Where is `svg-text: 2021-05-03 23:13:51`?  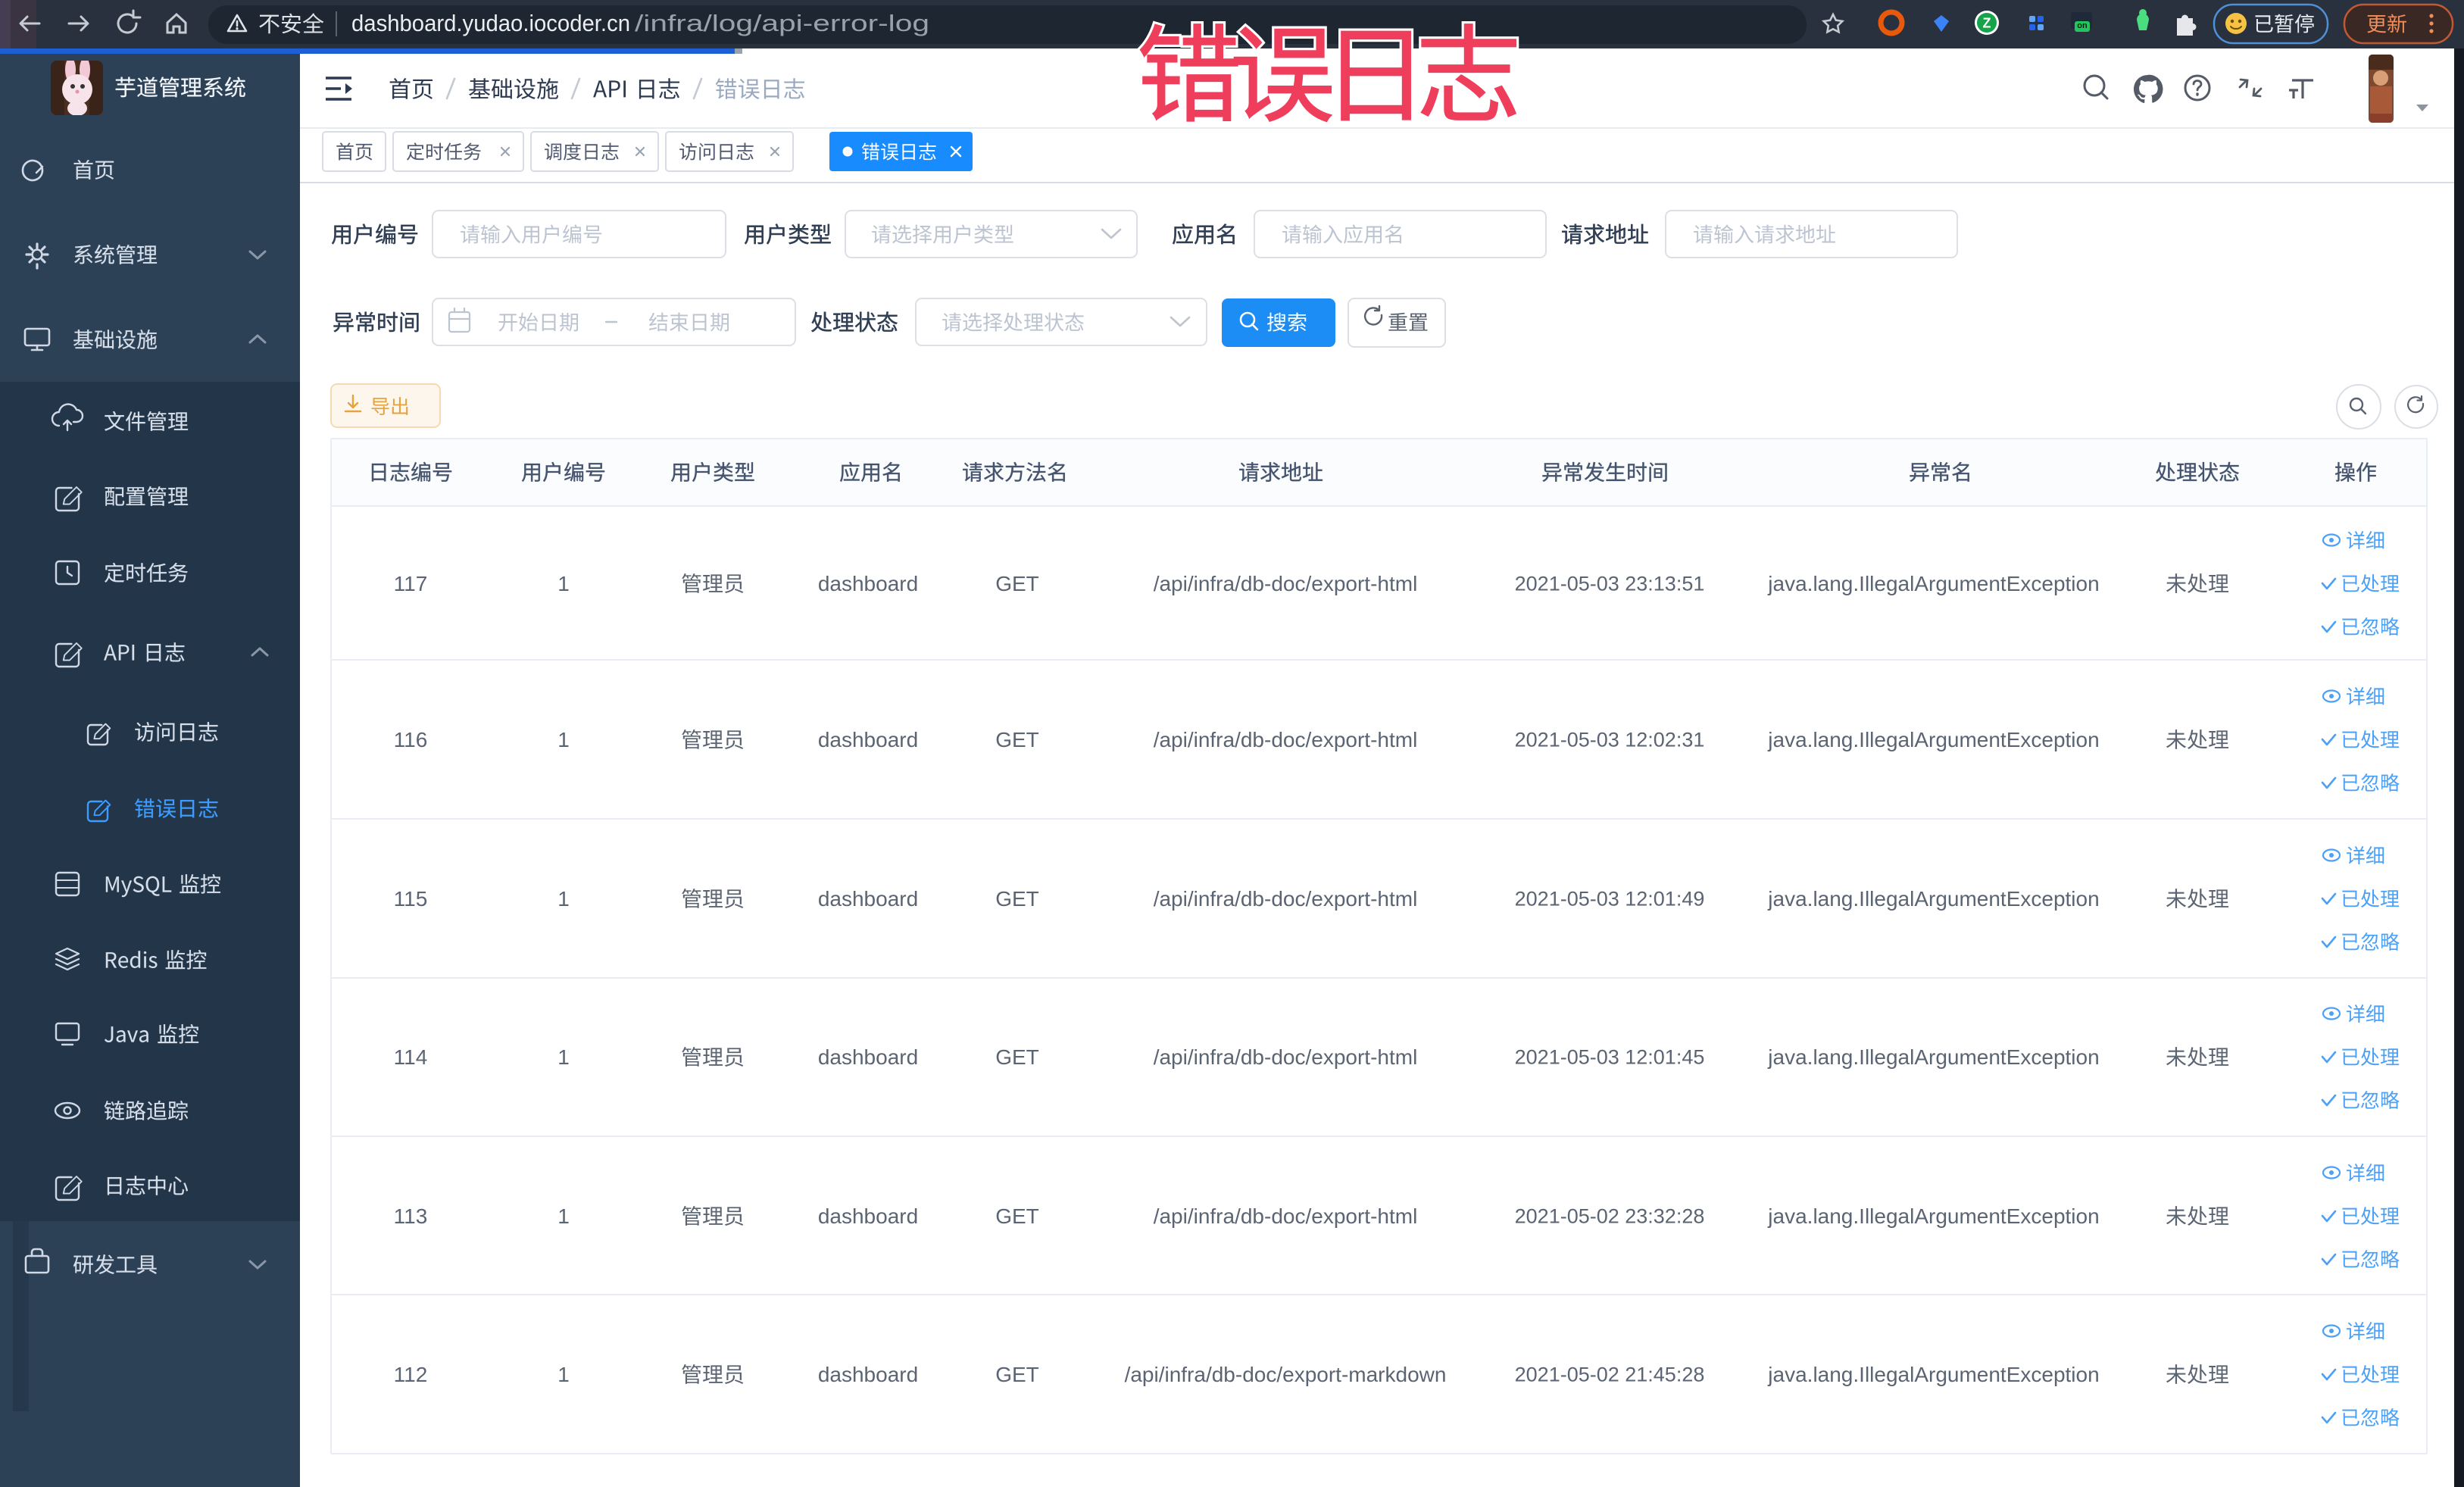 svg-text: 2021-05-03 23:13:51 is located at coordinates (1610, 584).